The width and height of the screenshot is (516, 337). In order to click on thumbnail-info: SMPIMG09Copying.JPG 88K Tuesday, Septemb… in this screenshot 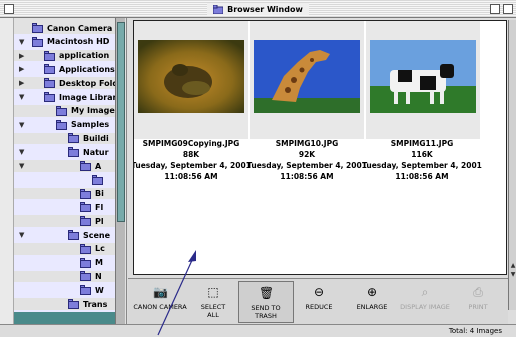, I will do `click(192, 160)`.